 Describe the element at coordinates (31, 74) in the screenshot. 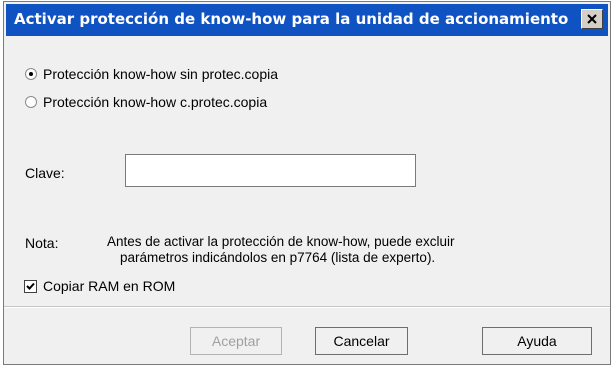

I see `radio-button-no-copy-protection` at that location.